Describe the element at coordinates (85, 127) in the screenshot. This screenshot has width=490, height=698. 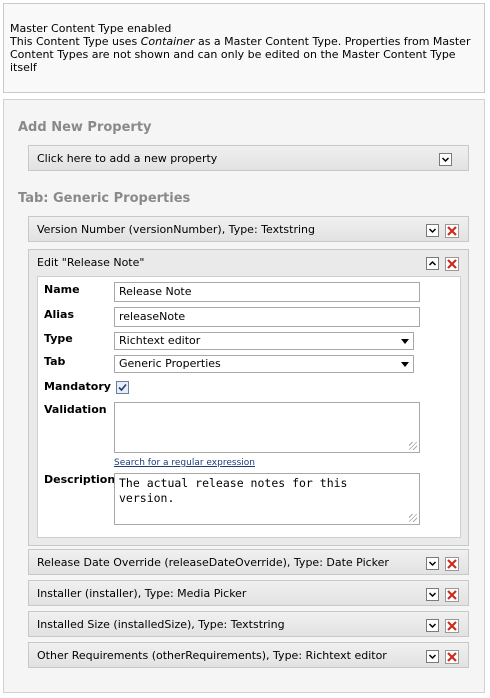
I see `add-new-property-heading: Add New Property` at that location.